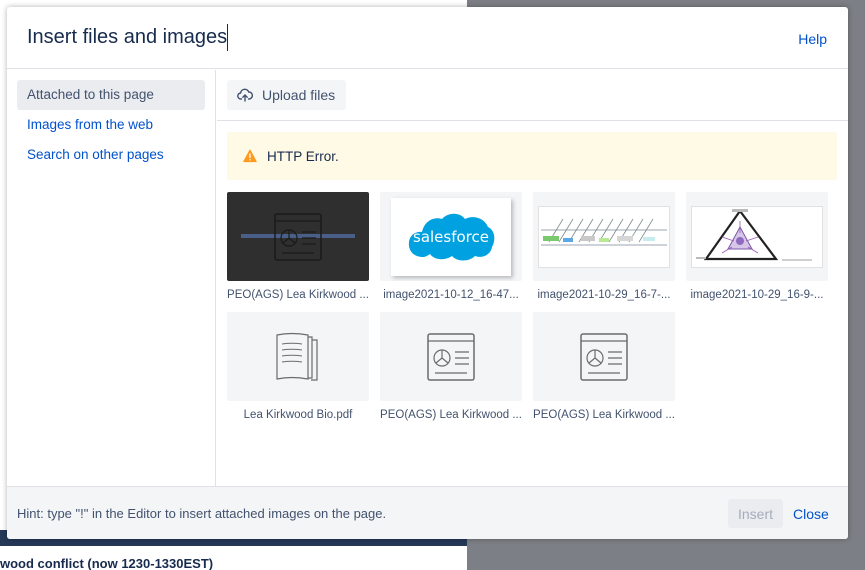  I want to click on dialog-title: Insert files and images, so click(127, 37).